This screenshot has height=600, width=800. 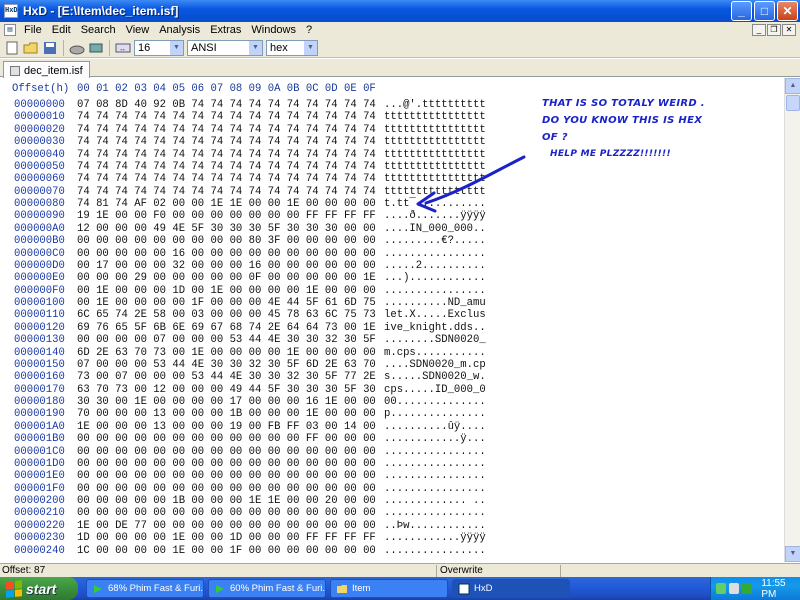 I want to click on taskbar-button-item: Item, so click(x=389, y=588).